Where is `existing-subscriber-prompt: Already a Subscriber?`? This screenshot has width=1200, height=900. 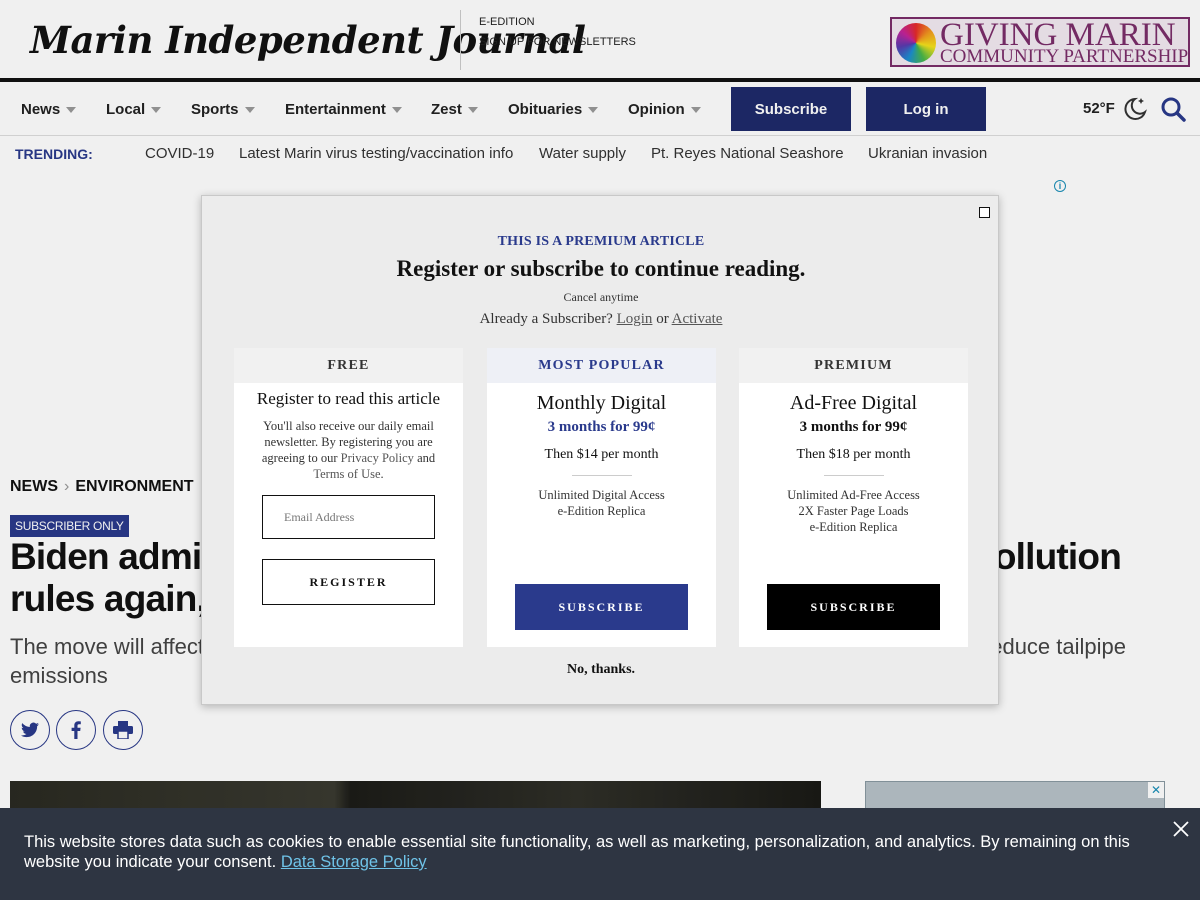 existing-subscriber-prompt: Already a Subscriber? is located at coordinates (546, 319).